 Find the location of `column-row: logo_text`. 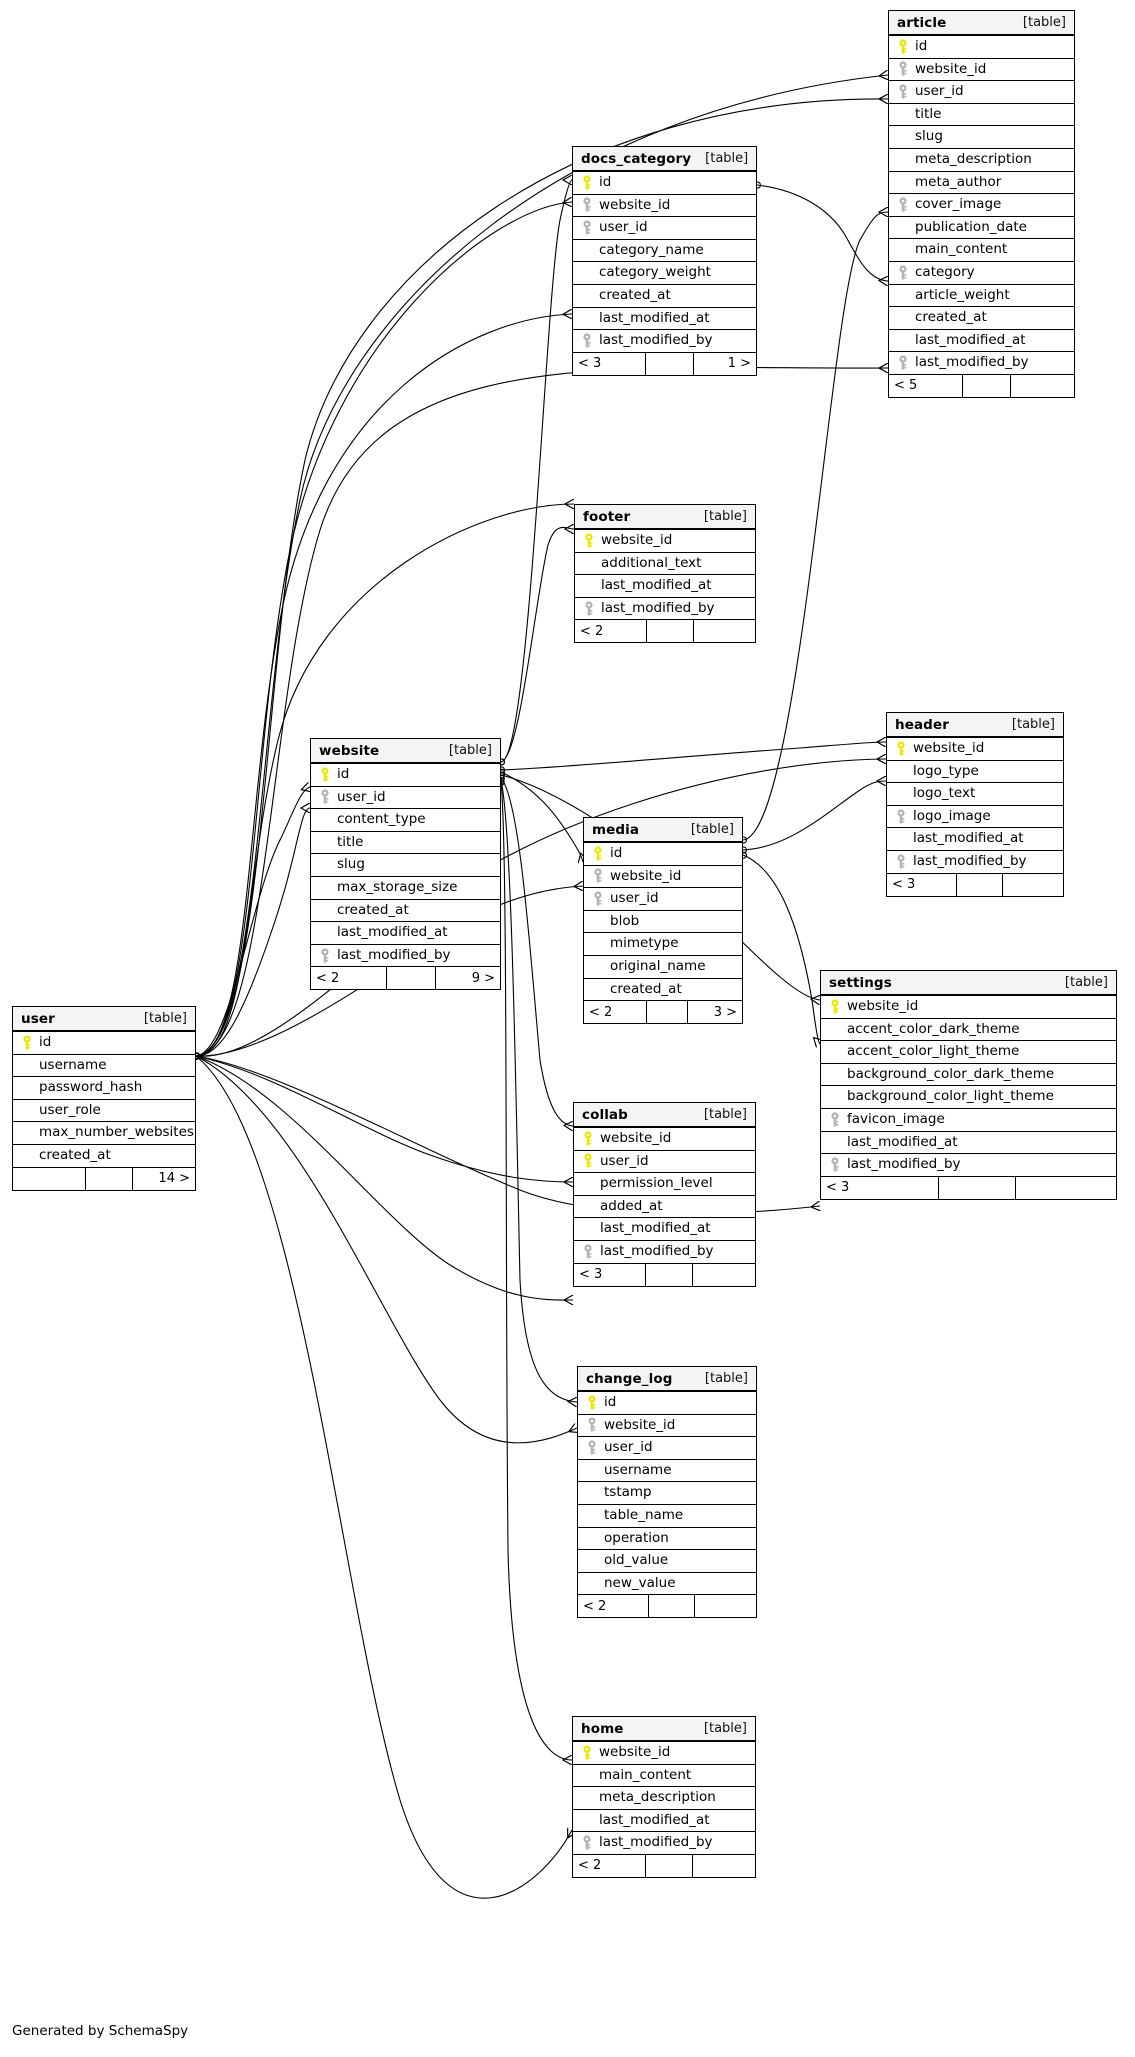

column-row: logo_text is located at coordinates (975, 794).